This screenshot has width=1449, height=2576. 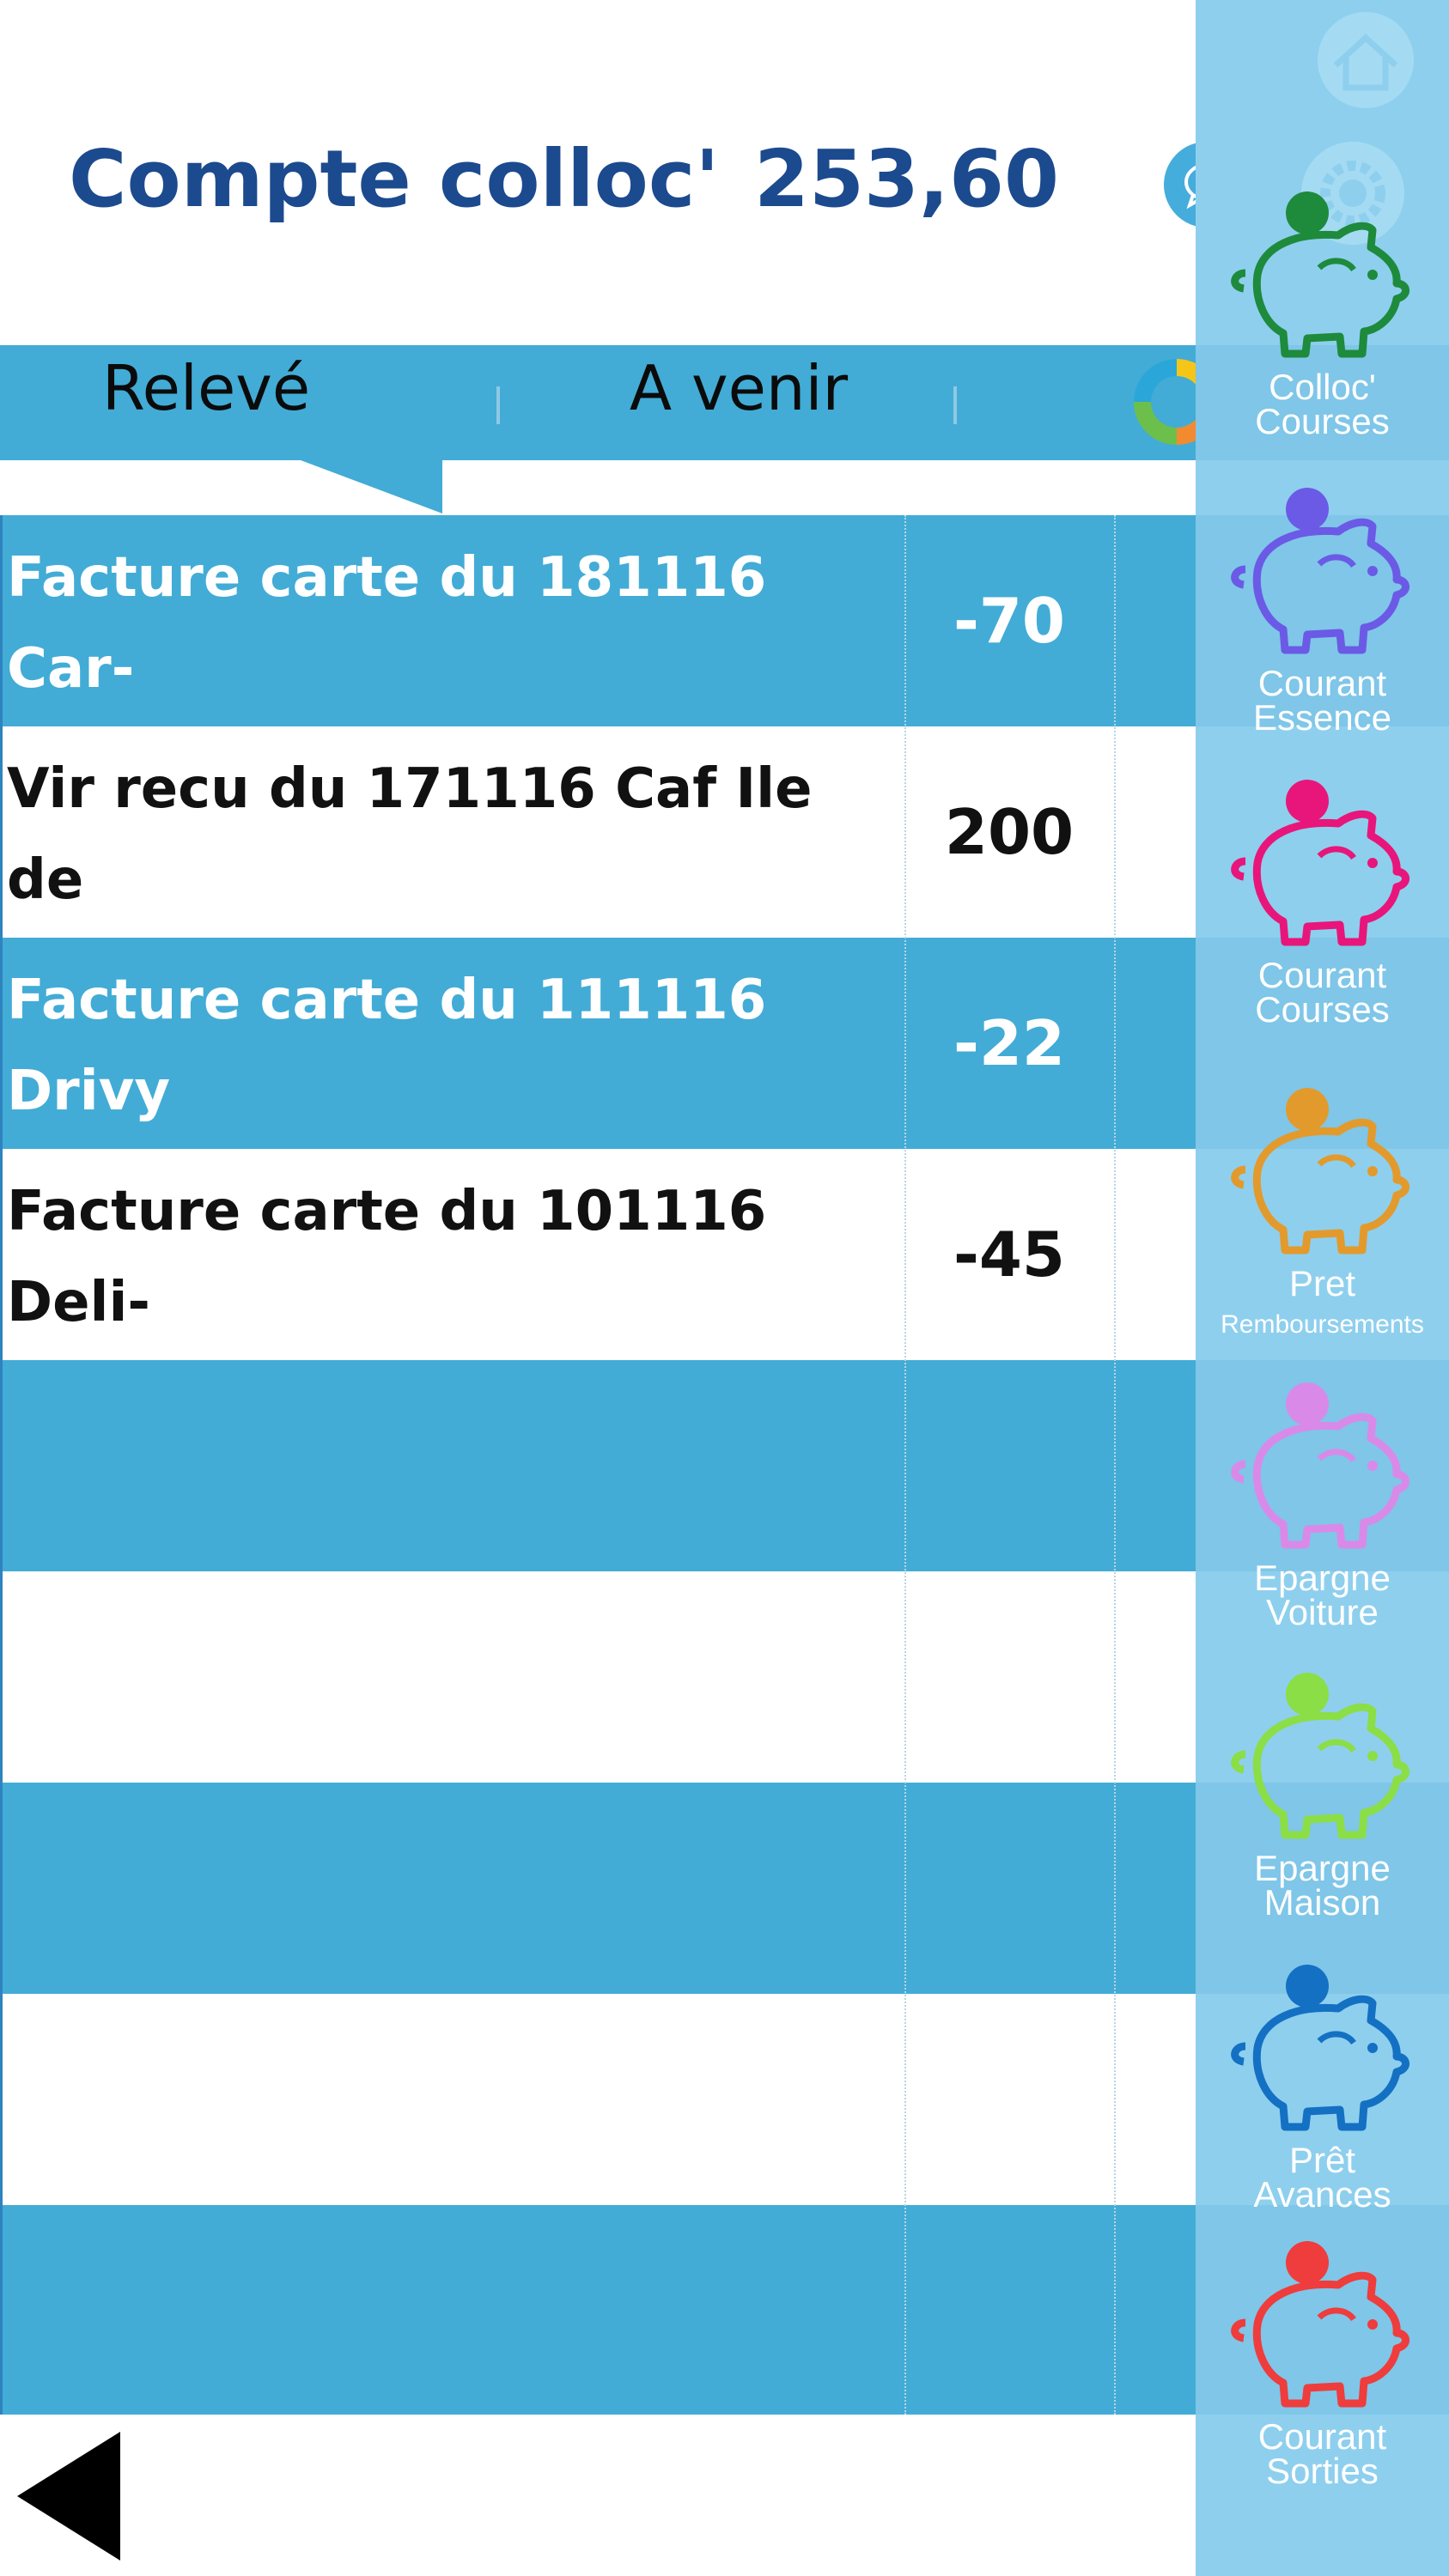 I want to click on account-balance: 253,60, so click(x=907, y=179).